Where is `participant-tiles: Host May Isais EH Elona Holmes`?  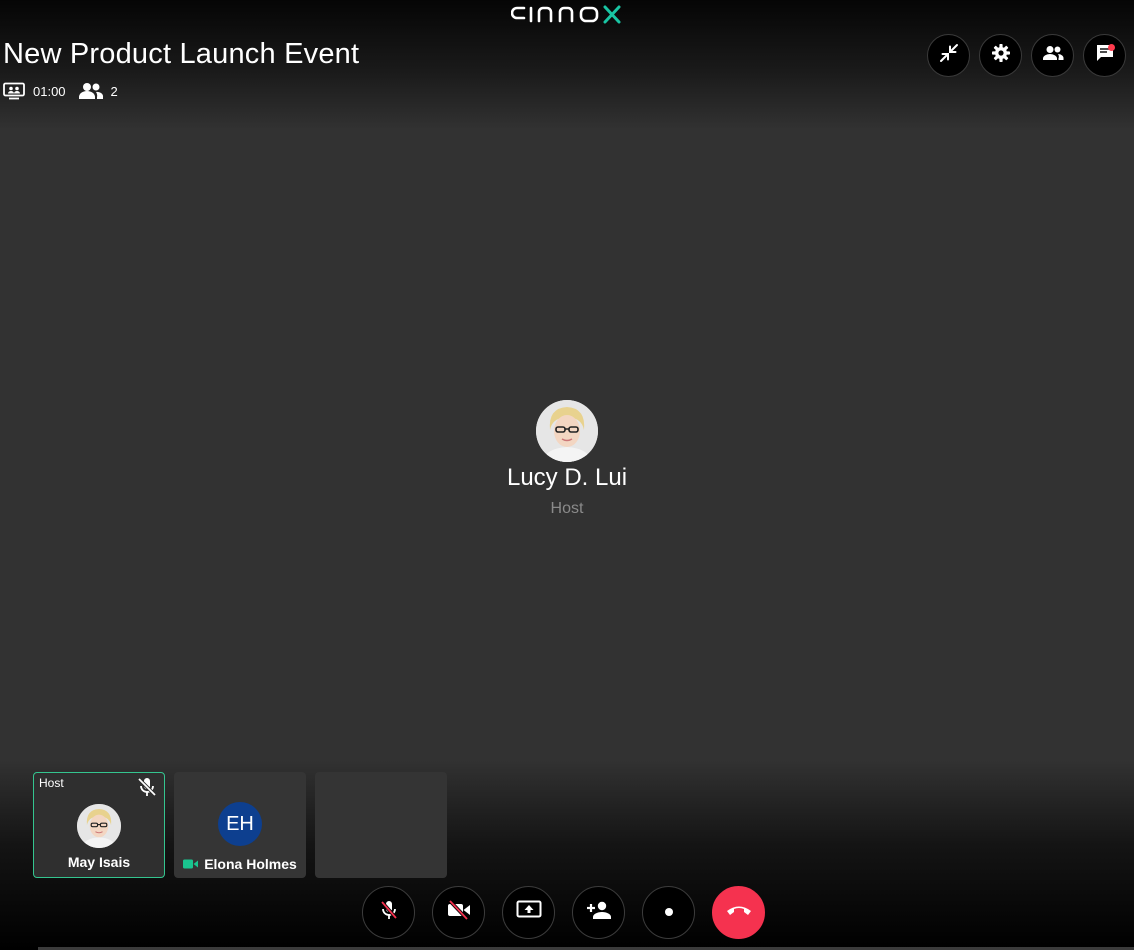 participant-tiles: Host May Isais EH Elona Holmes is located at coordinates (240, 825).